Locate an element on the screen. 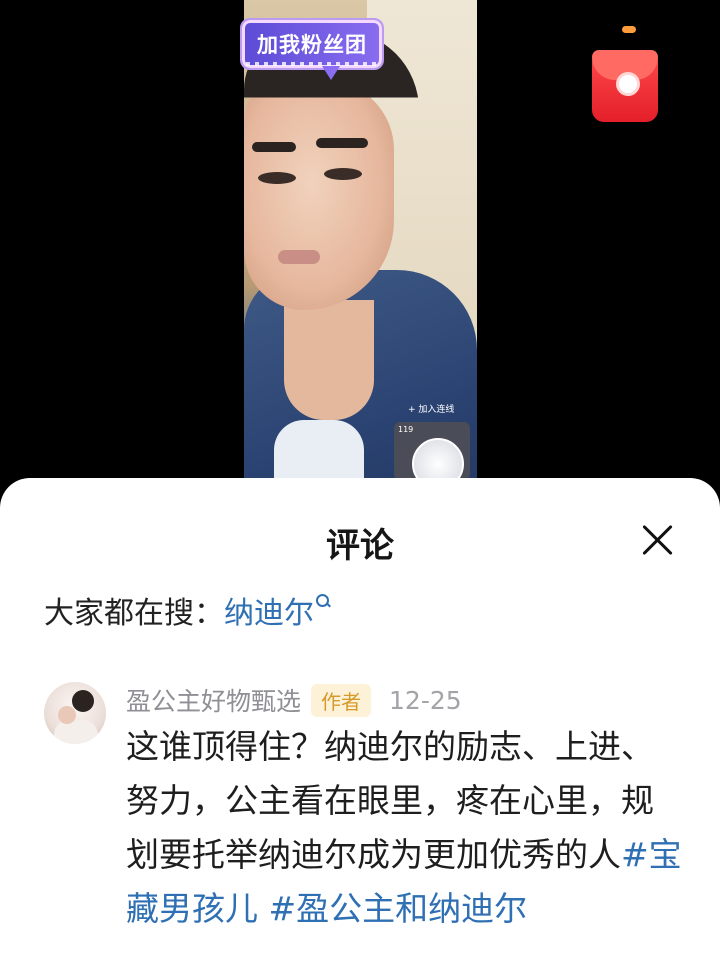 Image resolution: width=720 pixels, height=959 pixels. badge-lights is located at coordinates (312, 64).